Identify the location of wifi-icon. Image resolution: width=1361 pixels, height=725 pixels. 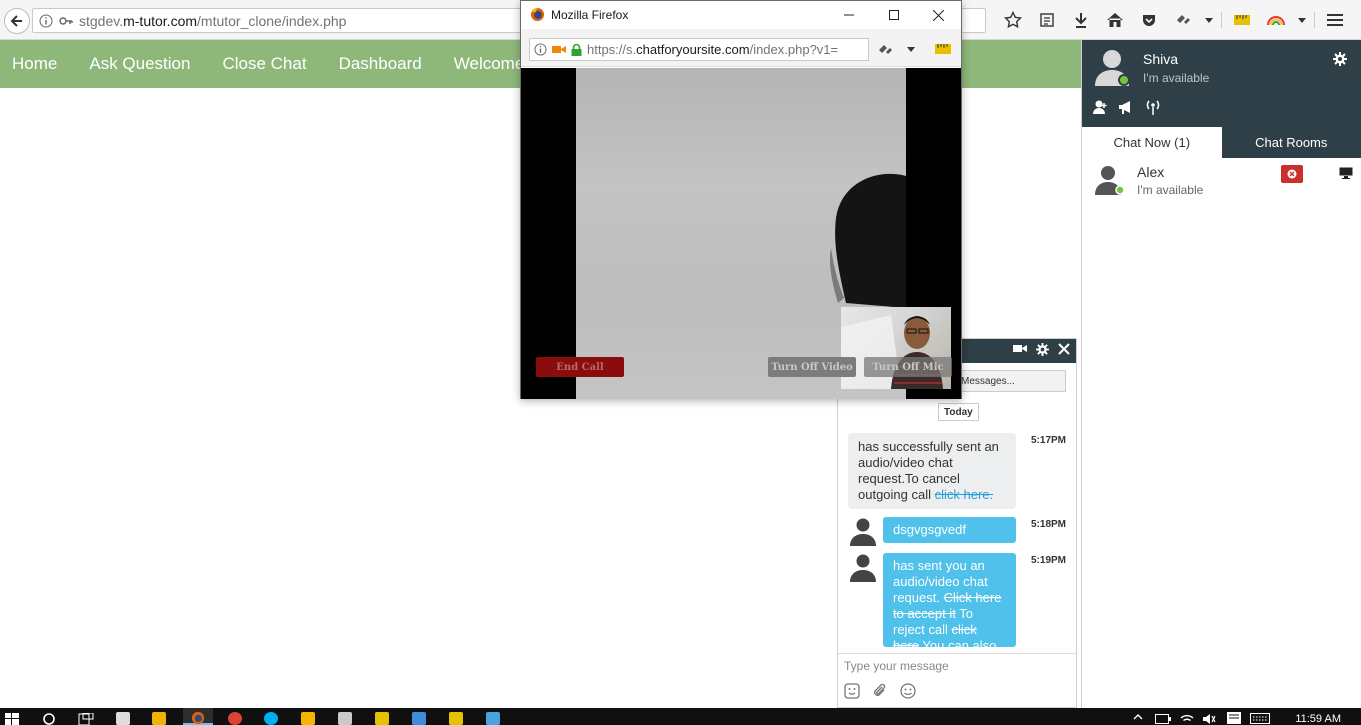
(1187, 719).